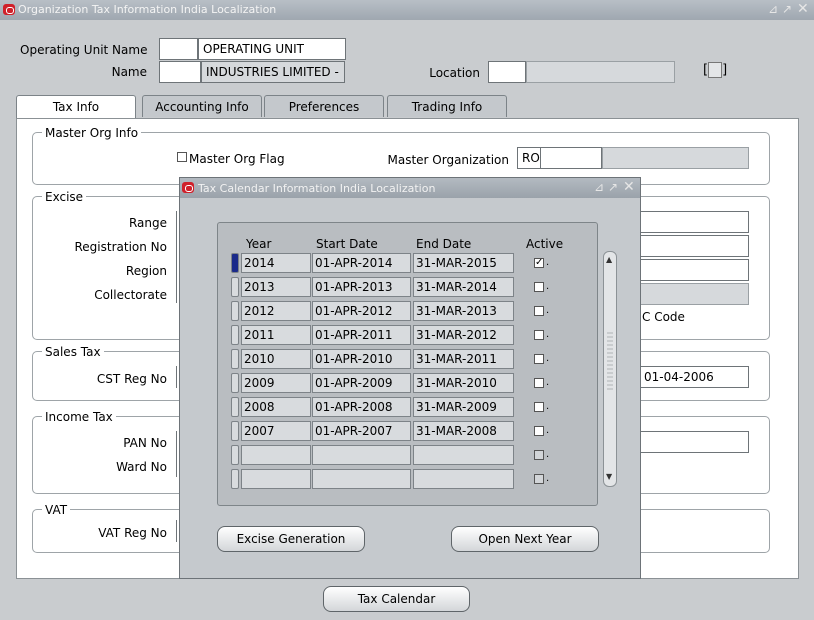 The width and height of the screenshot is (814, 620). Describe the element at coordinates (129, 72) in the screenshot. I see `name-label: Name` at that location.